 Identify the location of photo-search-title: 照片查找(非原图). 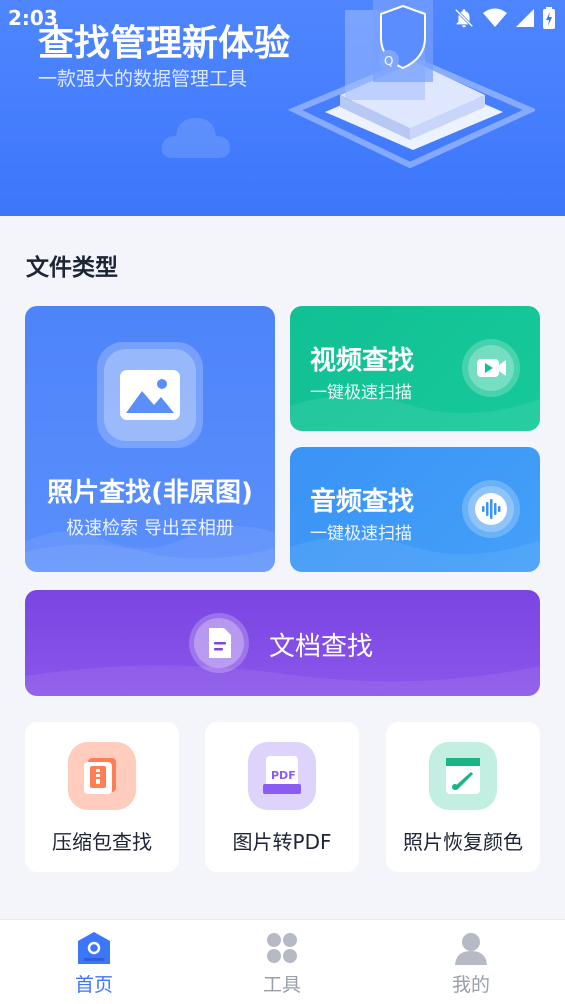
(150, 493).